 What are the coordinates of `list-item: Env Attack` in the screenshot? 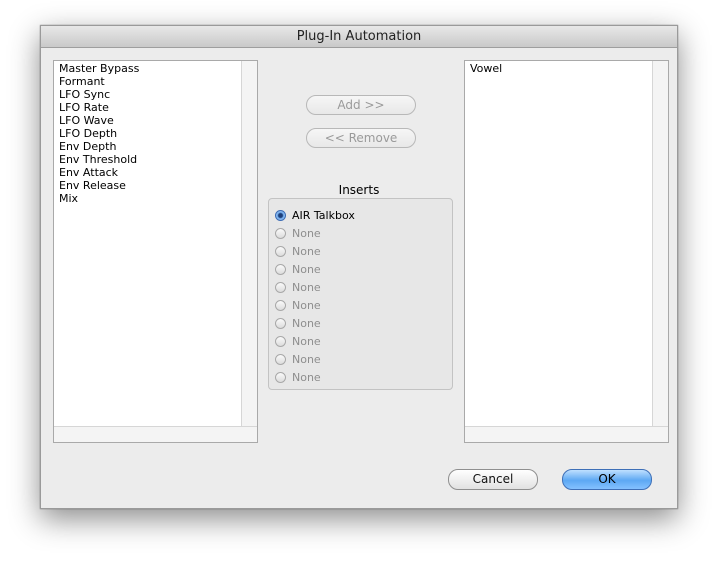 It's located at (99, 172).